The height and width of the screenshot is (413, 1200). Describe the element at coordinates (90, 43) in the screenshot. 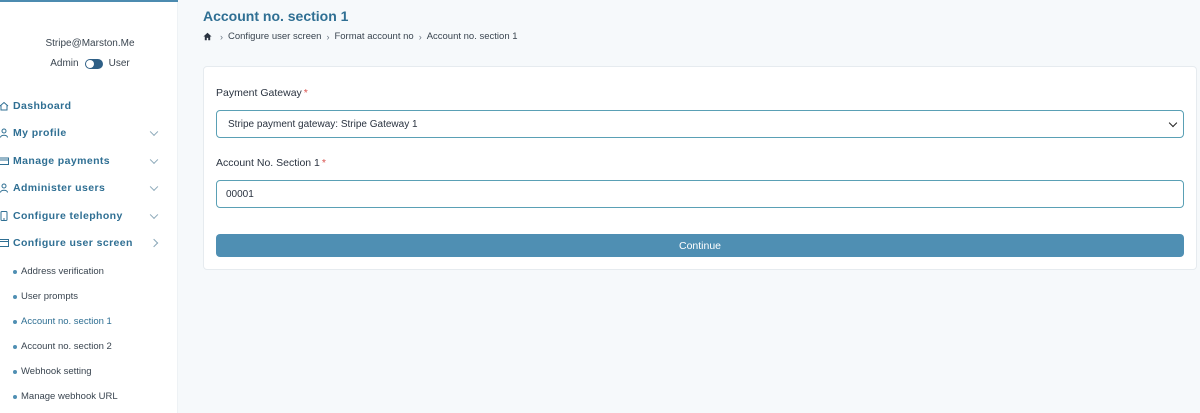

I see `user-email: Stripe@Marston.Me` at that location.